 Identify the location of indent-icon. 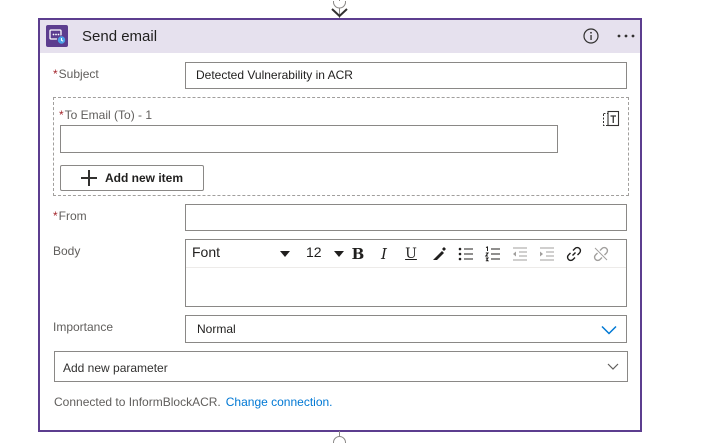
(547, 254).